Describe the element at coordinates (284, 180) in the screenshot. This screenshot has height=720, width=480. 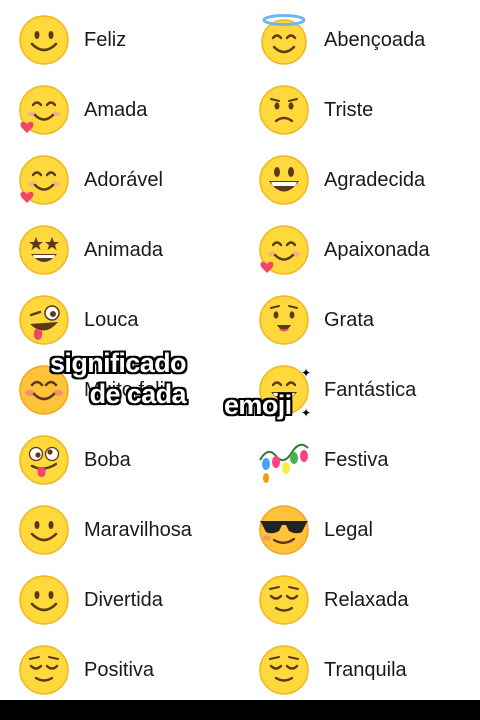
I see `grinning-face-icon` at that location.